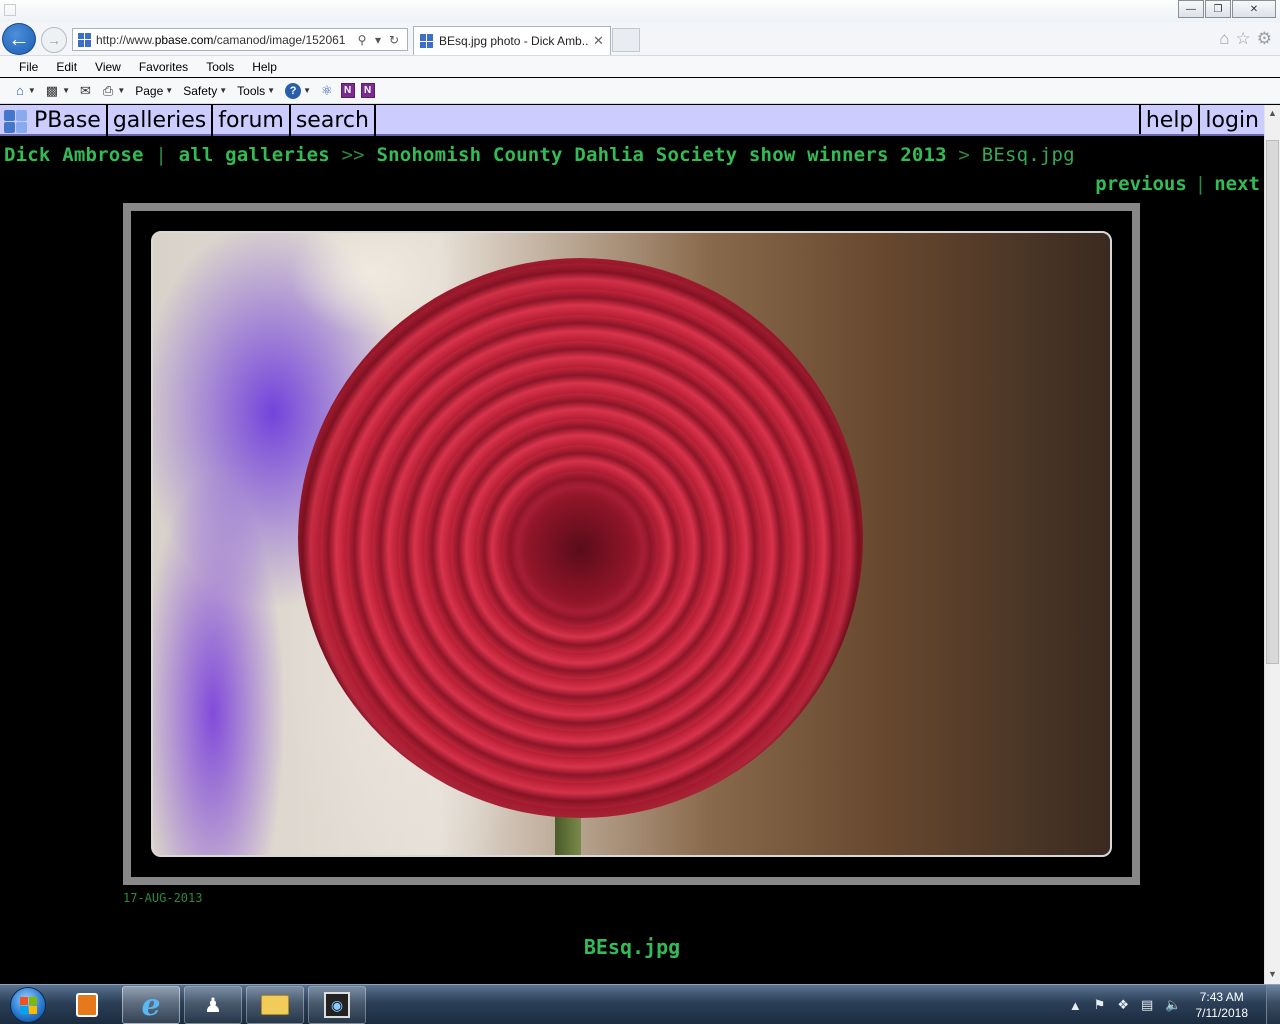  I want to click on help-dropdown-icon: ▼, so click(307, 90).